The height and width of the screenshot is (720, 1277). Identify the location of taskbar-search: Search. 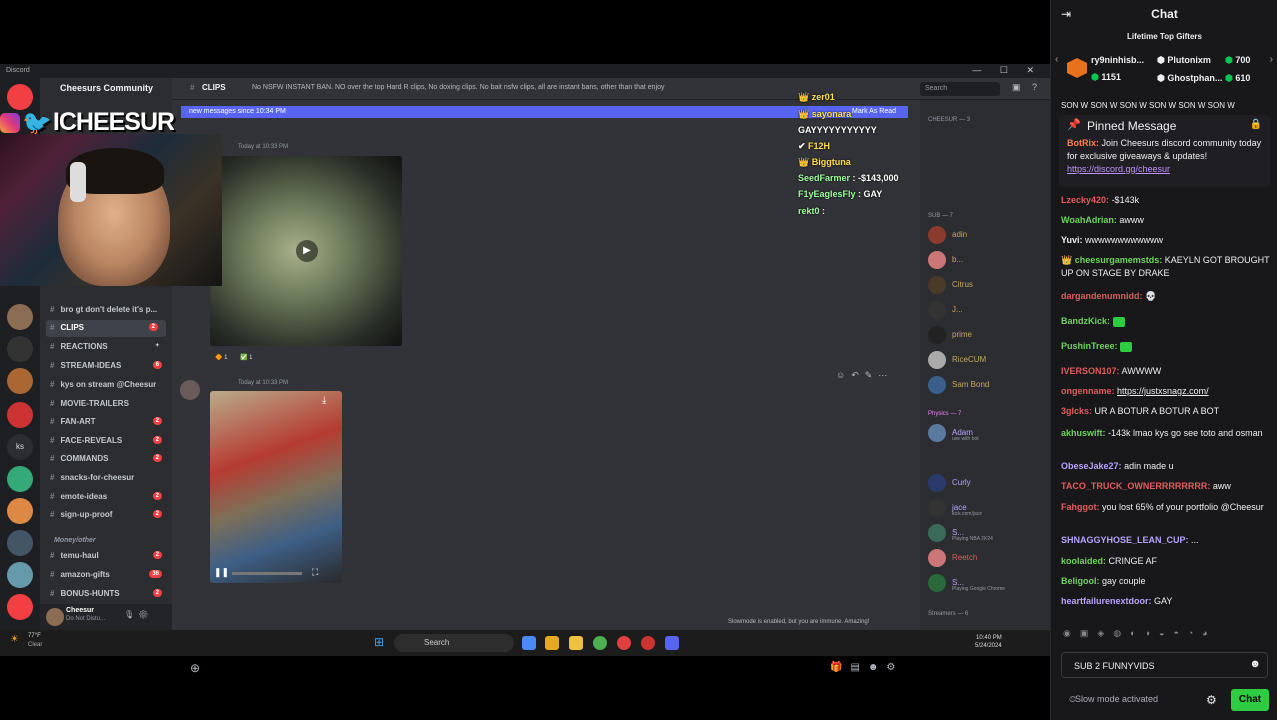
(454, 643).